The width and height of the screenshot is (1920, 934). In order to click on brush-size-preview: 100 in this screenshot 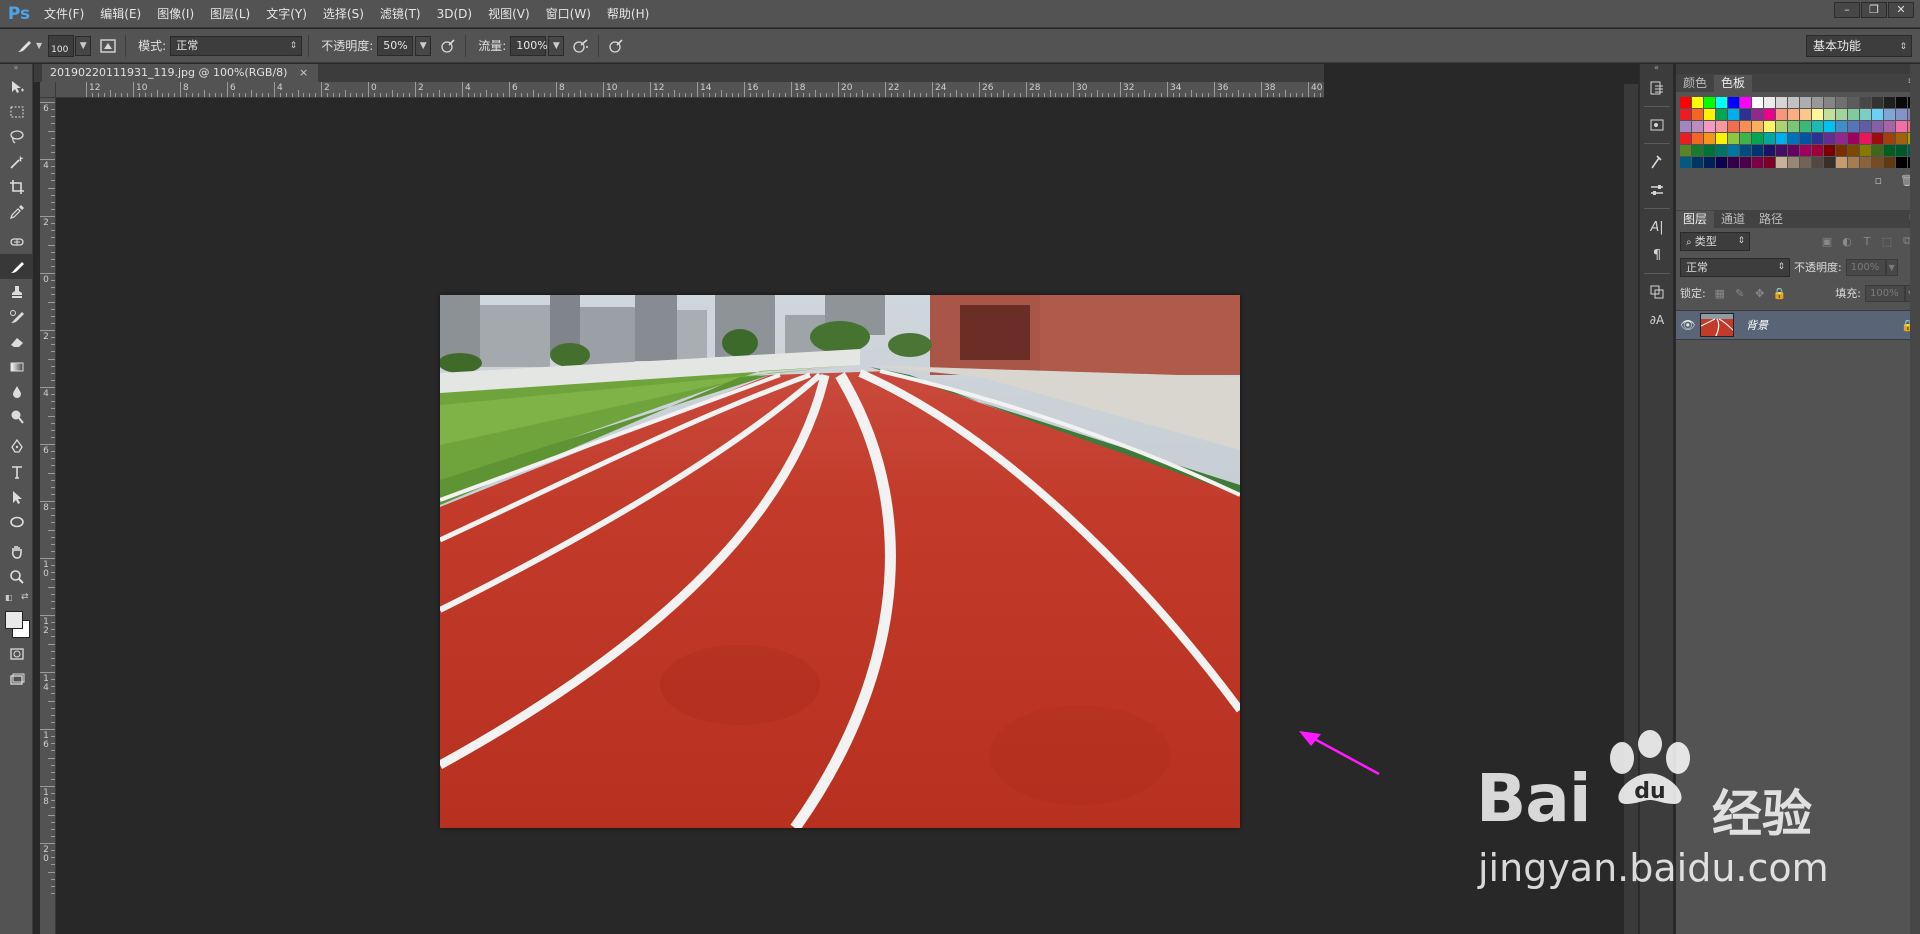, I will do `click(61, 45)`.